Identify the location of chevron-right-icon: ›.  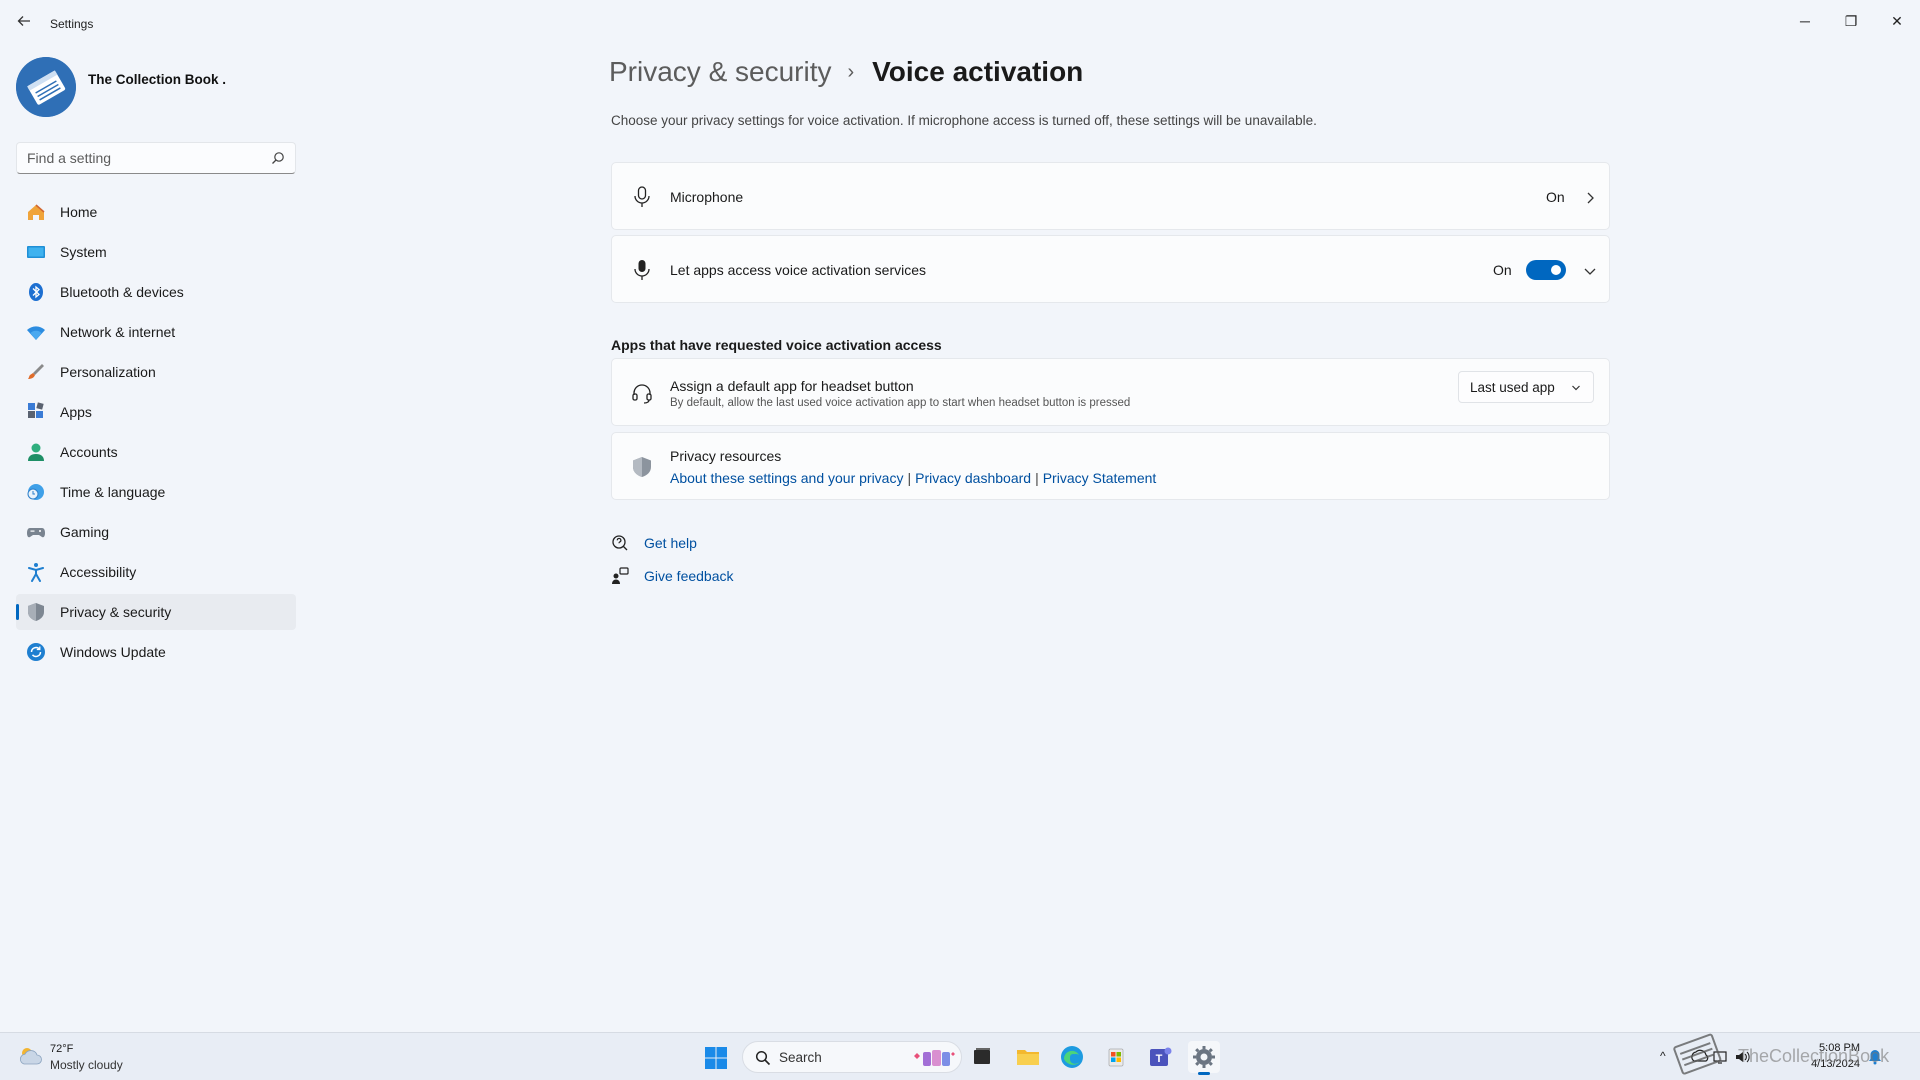
(851, 71).